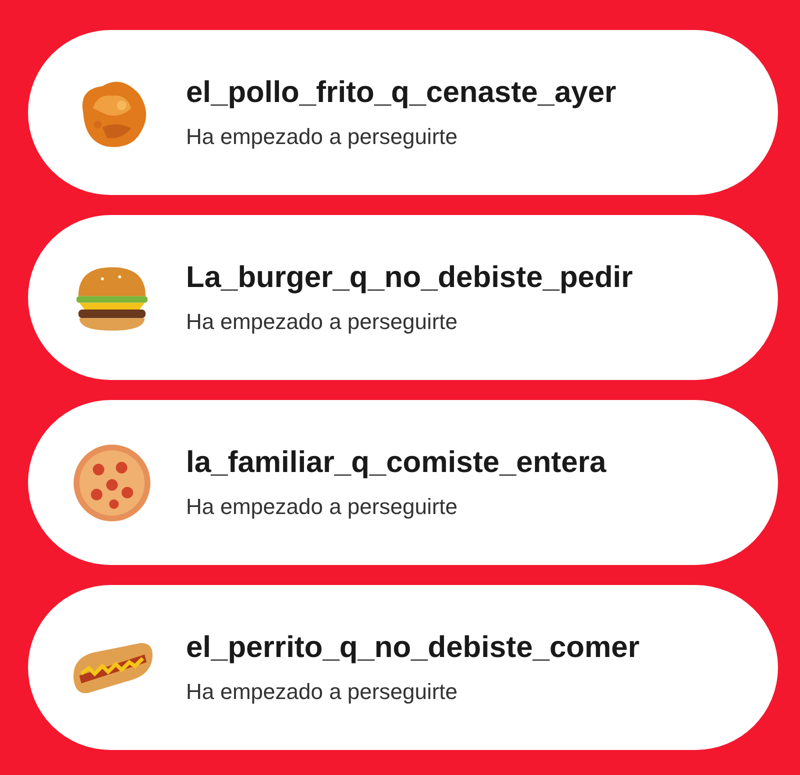 The width and height of the screenshot is (800, 775). Describe the element at coordinates (409, 277) in the screenshot. I see `username: La_burger_q_no_debiste_pedir` at that location.